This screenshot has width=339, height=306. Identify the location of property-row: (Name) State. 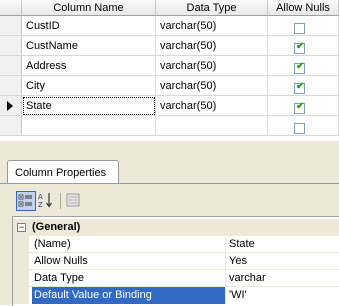
(176, 244).